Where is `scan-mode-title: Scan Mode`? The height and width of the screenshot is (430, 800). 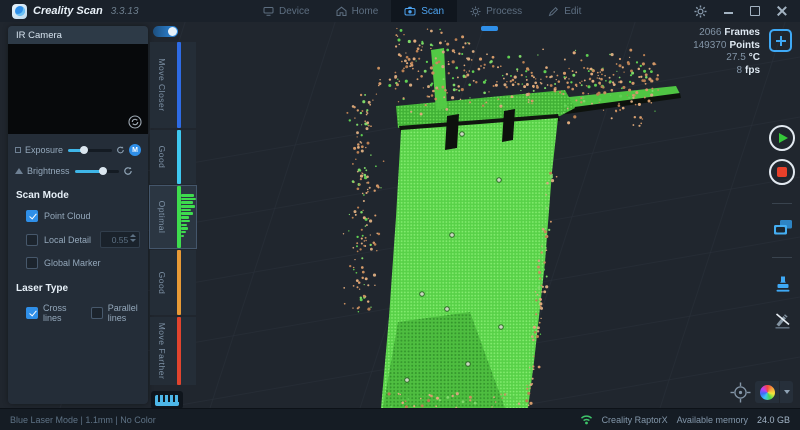
scan-mode-title: Scan Mode is located at coordinates (42, 195).